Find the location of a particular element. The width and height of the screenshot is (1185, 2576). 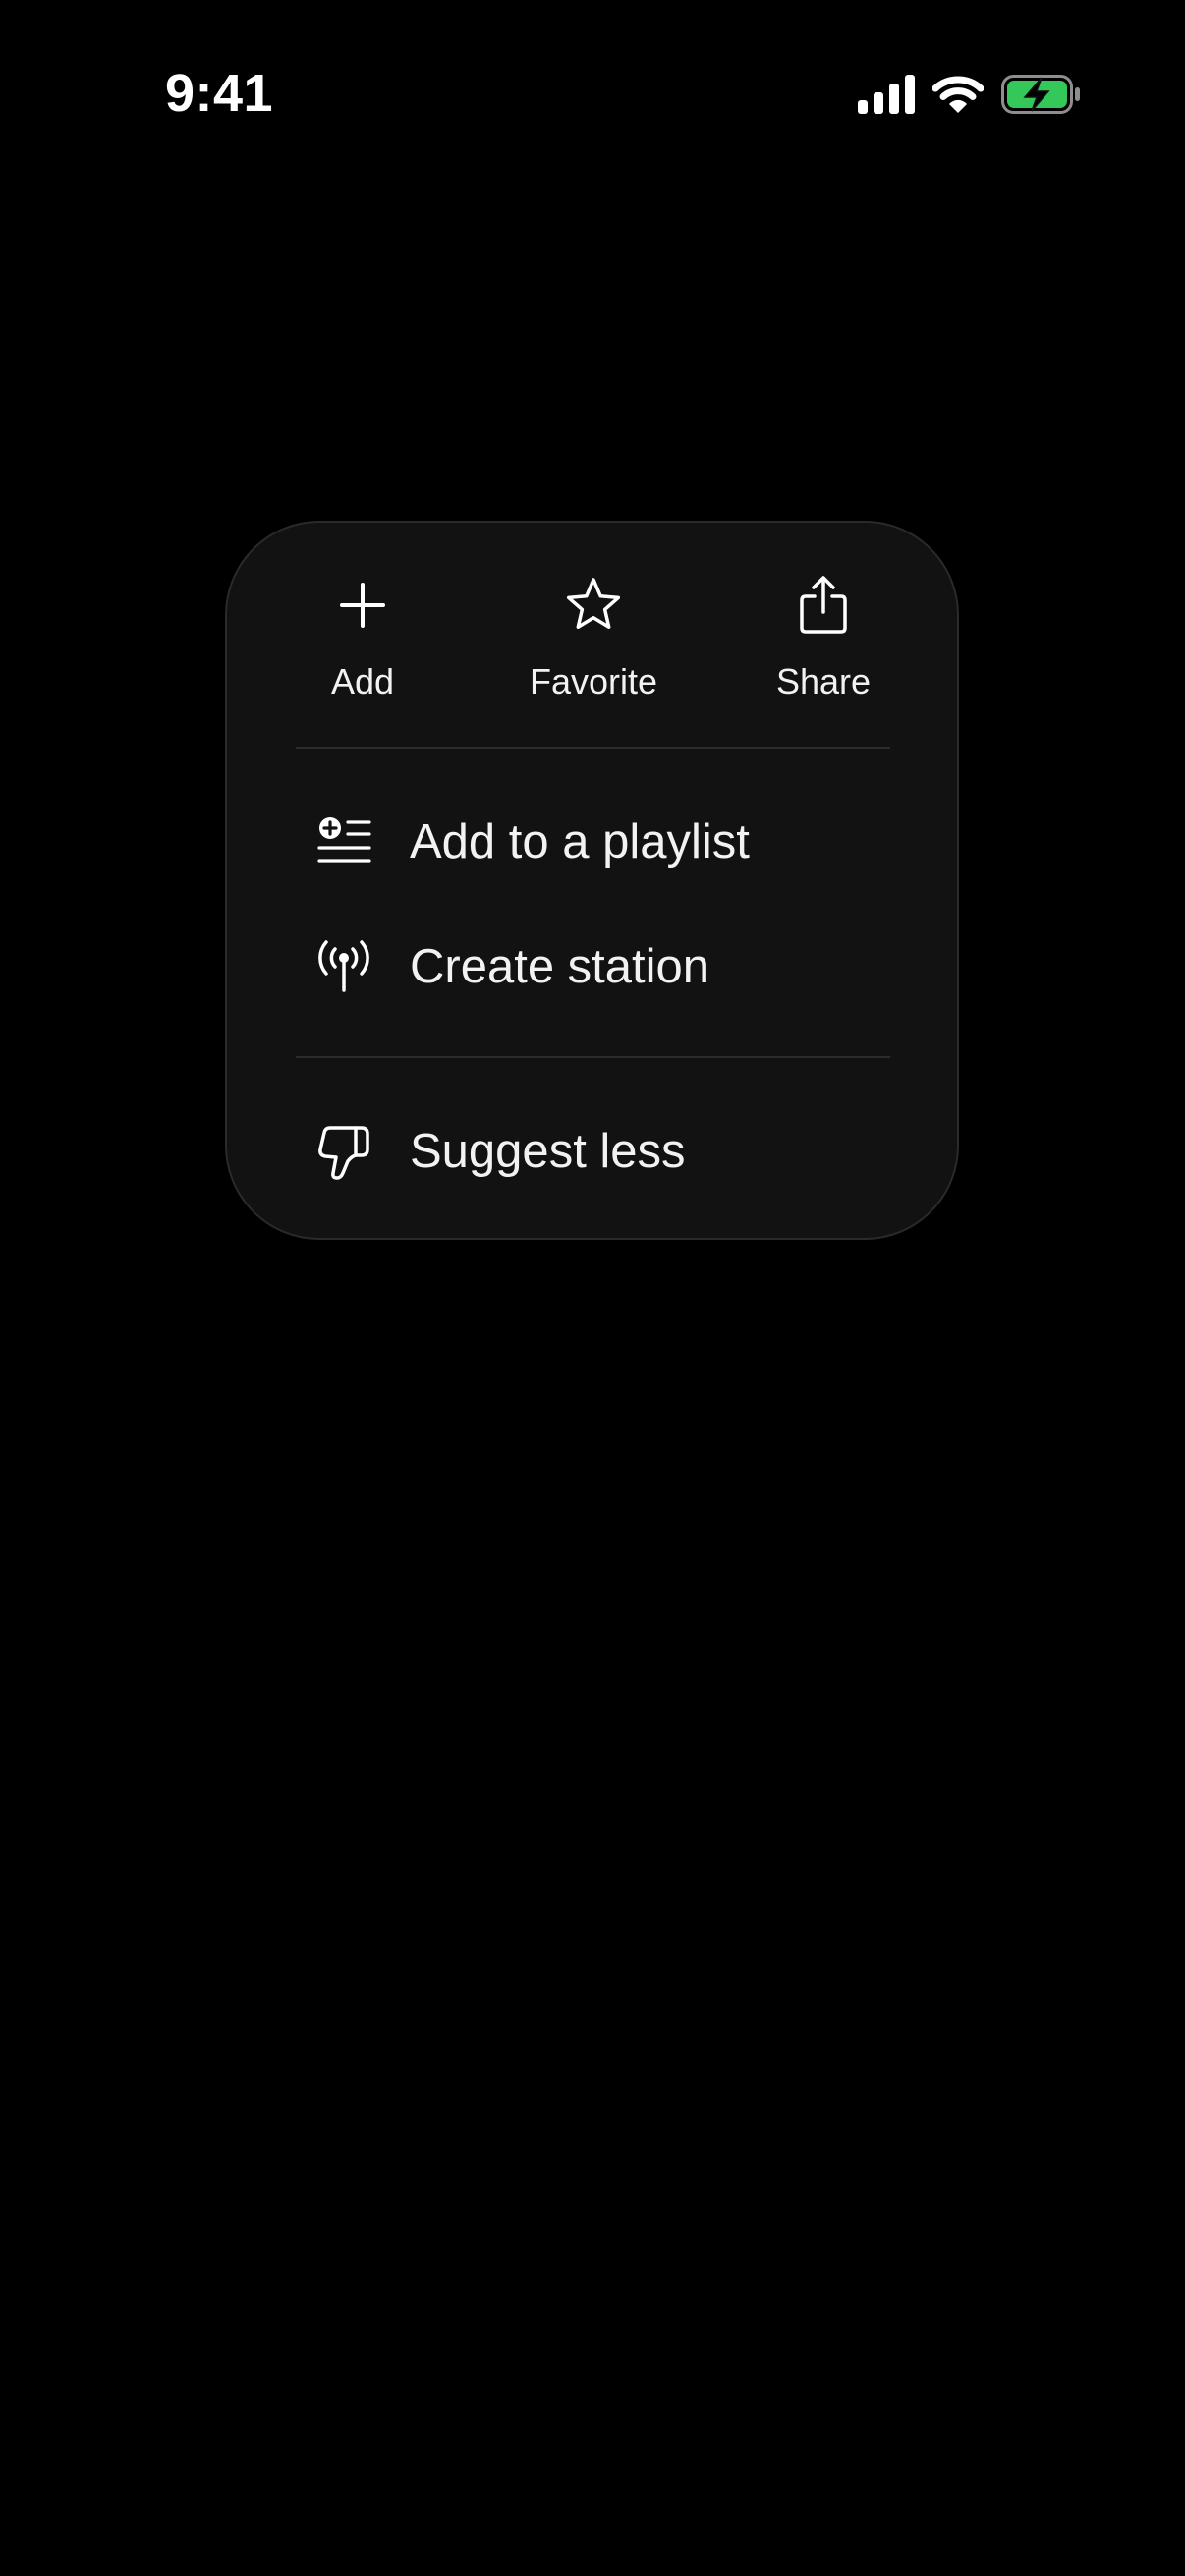

add-button: Add is located at coordinates (363, 650).